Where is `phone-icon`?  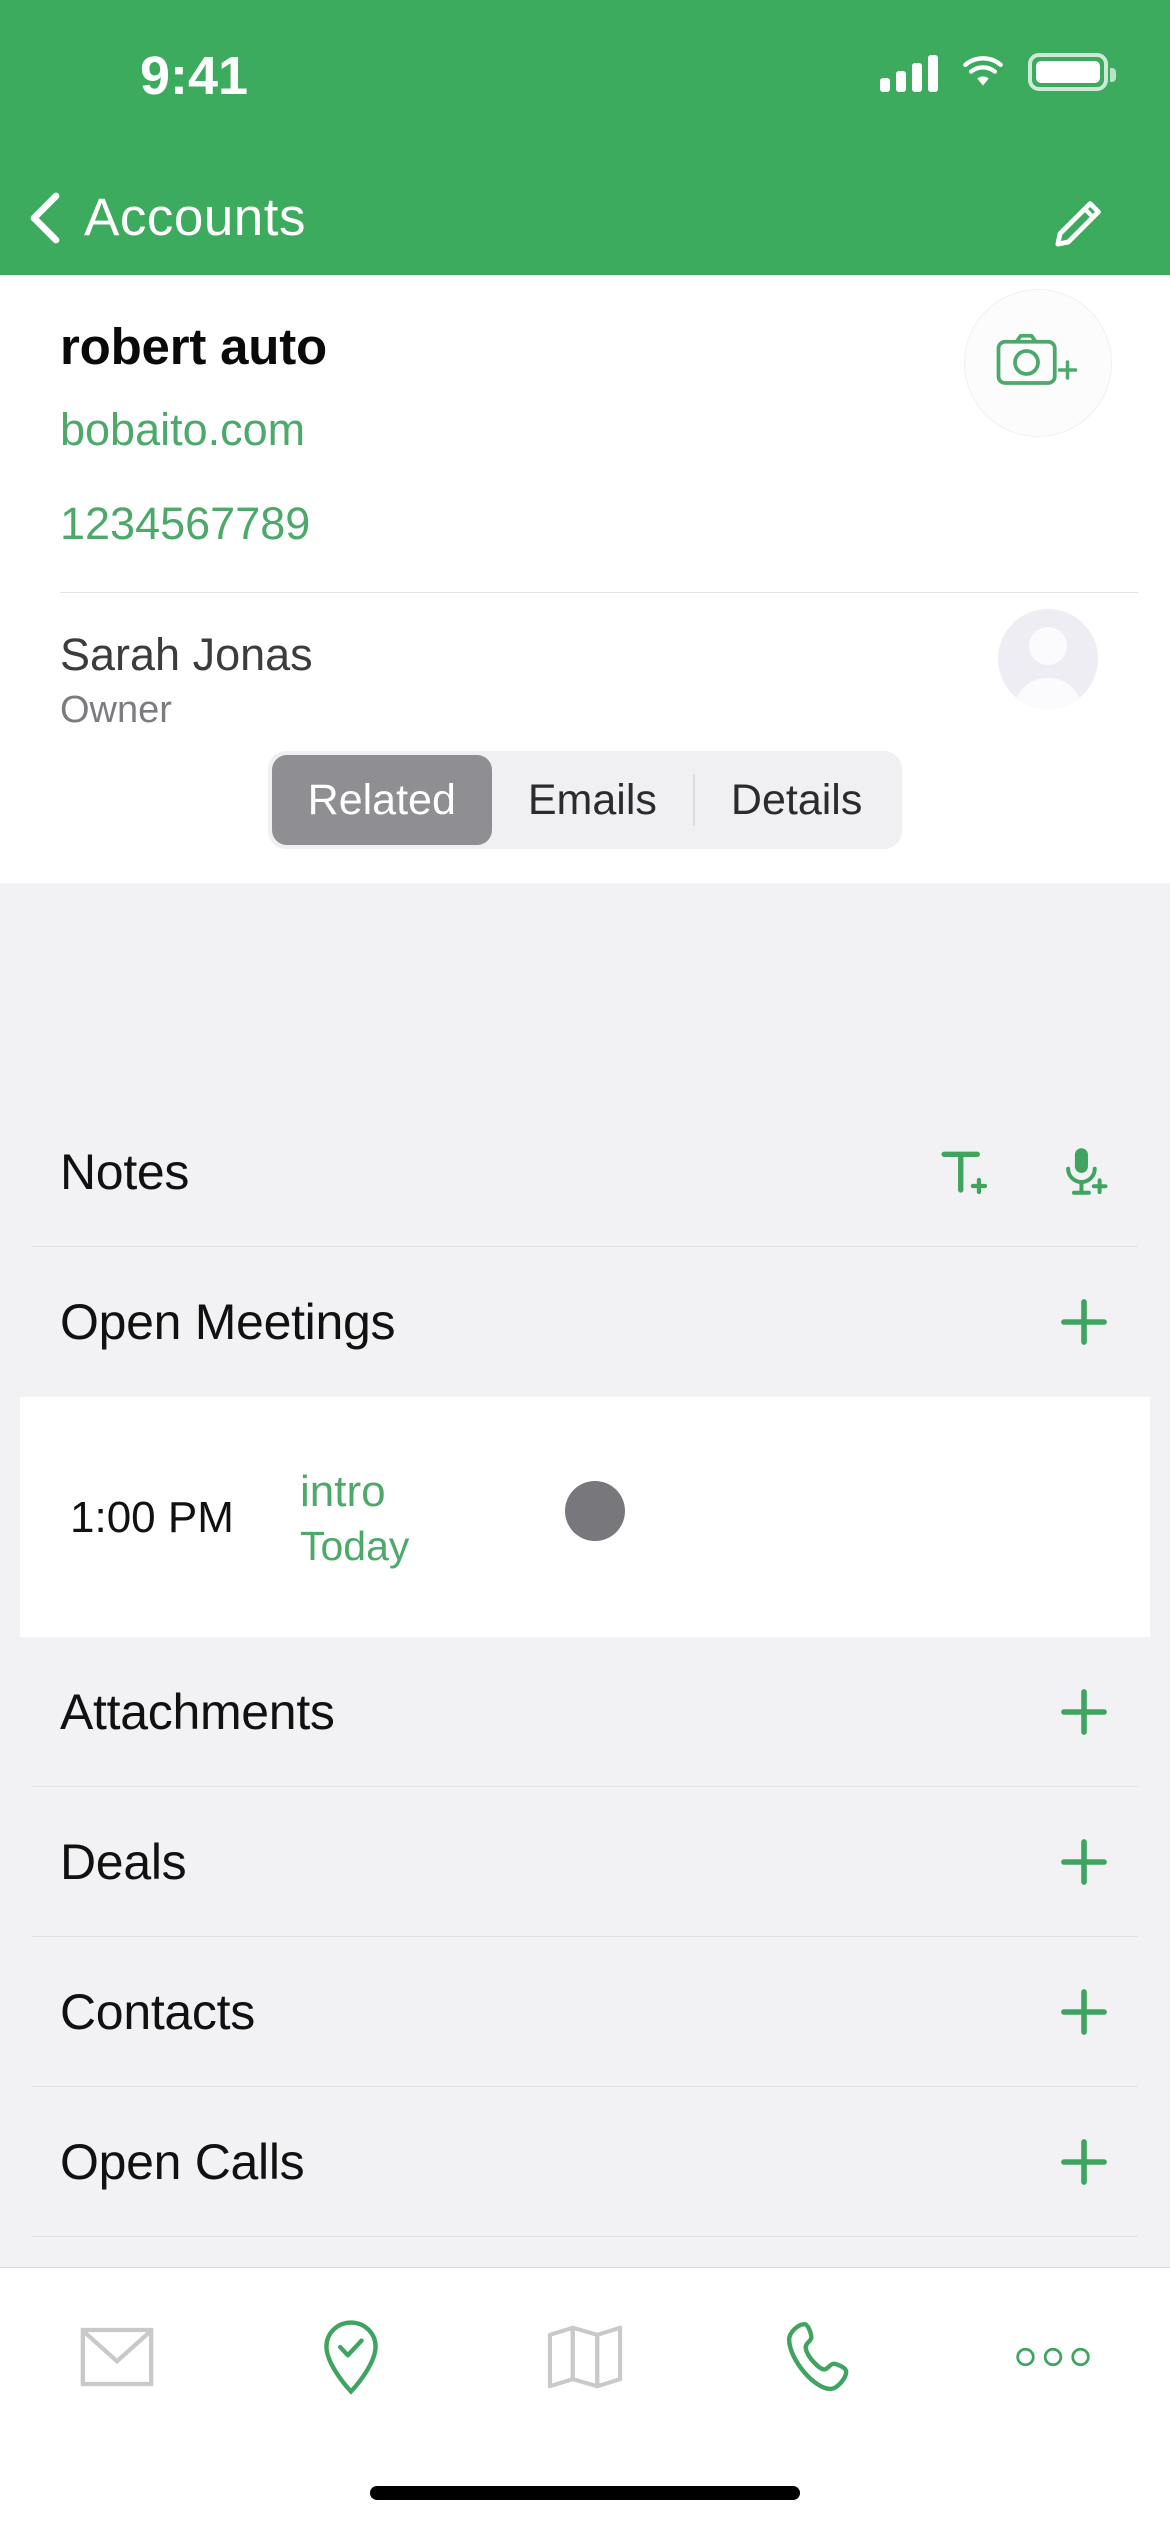
phone-icon is located at coordinates (817, 2356).